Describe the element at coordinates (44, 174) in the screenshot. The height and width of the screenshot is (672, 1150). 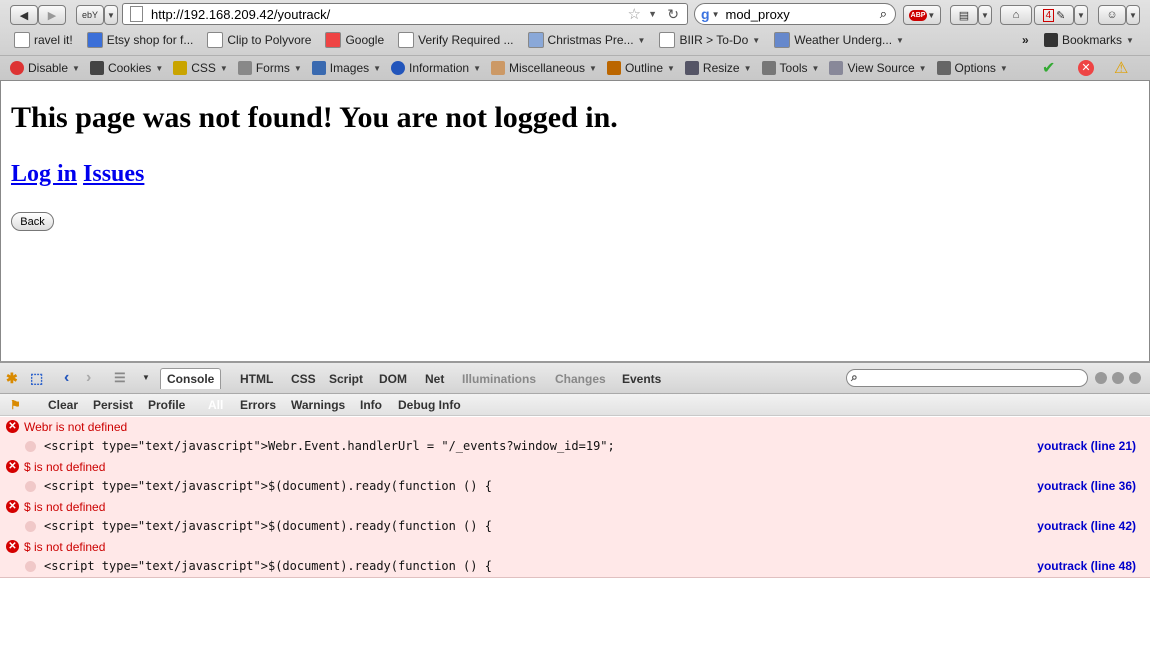
I see `login-link: Log in` at that location.